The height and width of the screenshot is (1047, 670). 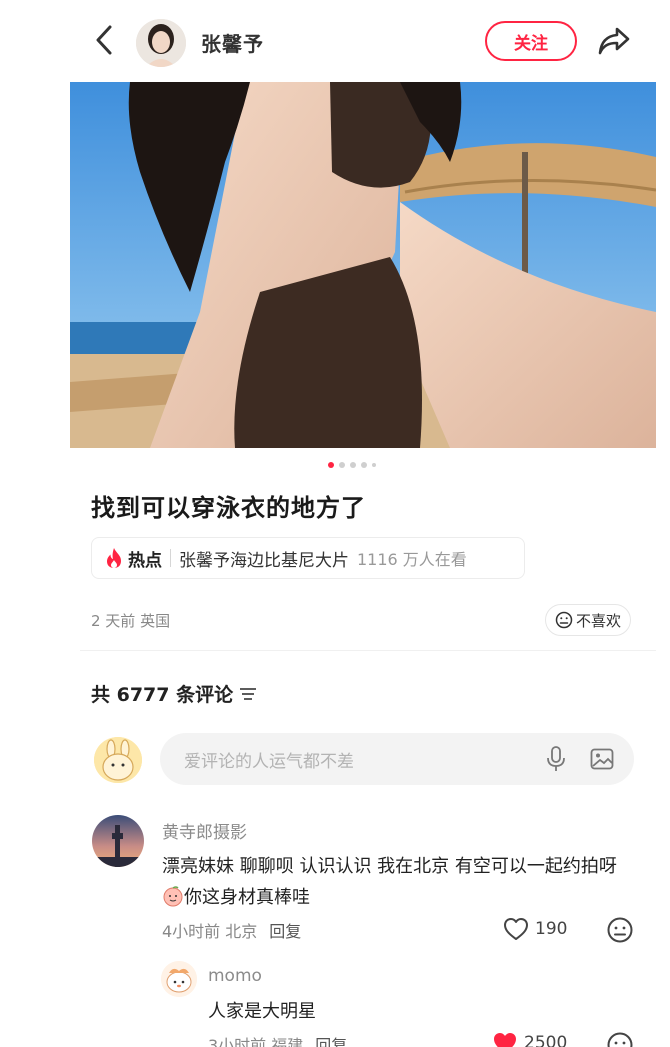 I want to click on post-time-location: 2 天前 英国, so click(x=131, y=621).